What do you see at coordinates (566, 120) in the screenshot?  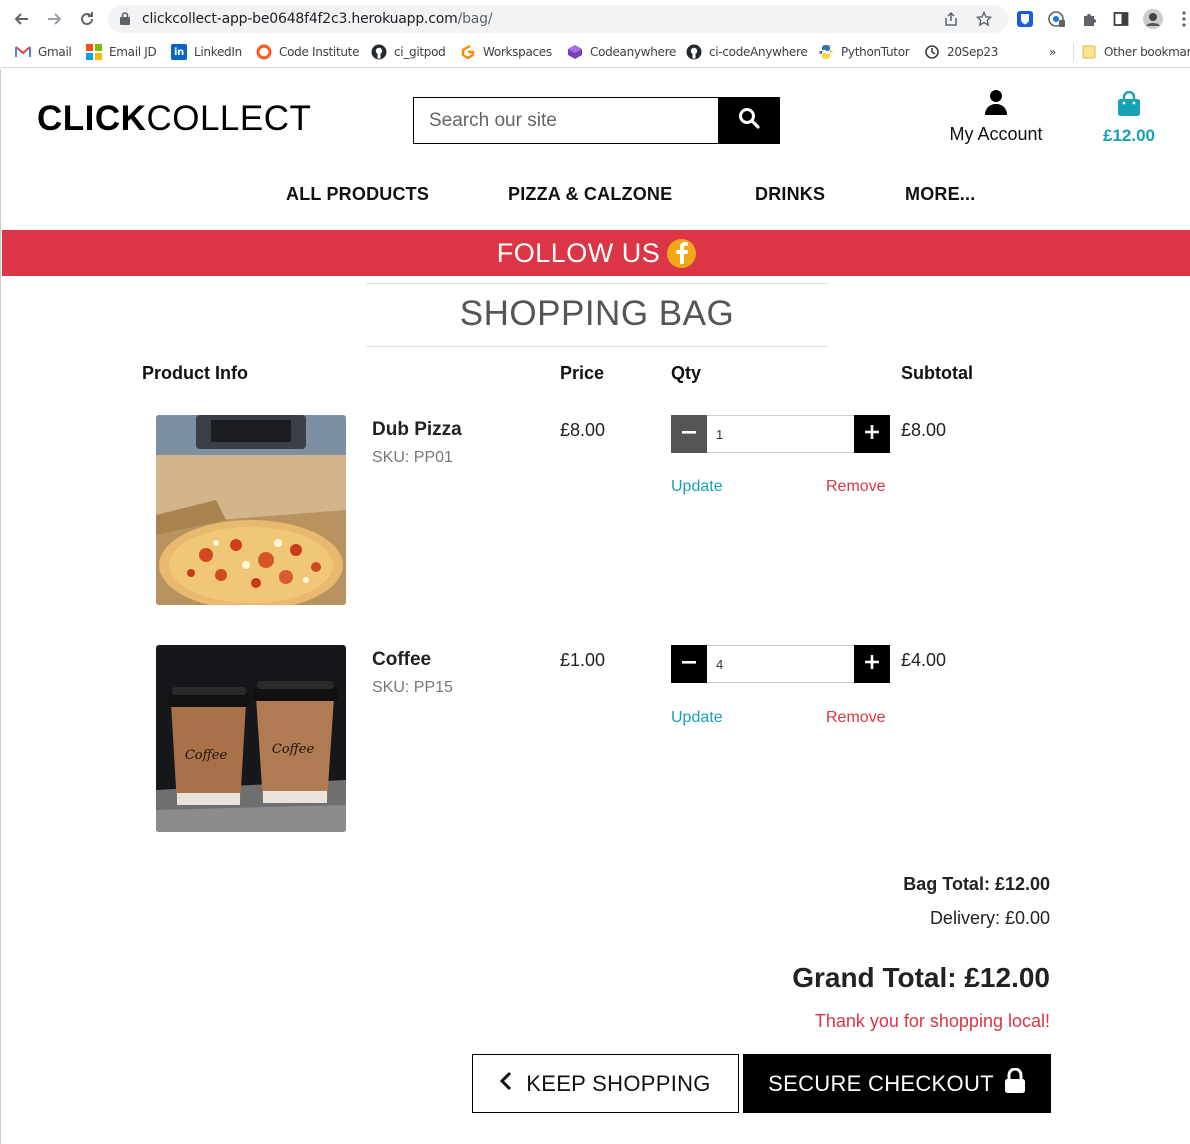 I see `search-input` at bounding box center [566, 120].